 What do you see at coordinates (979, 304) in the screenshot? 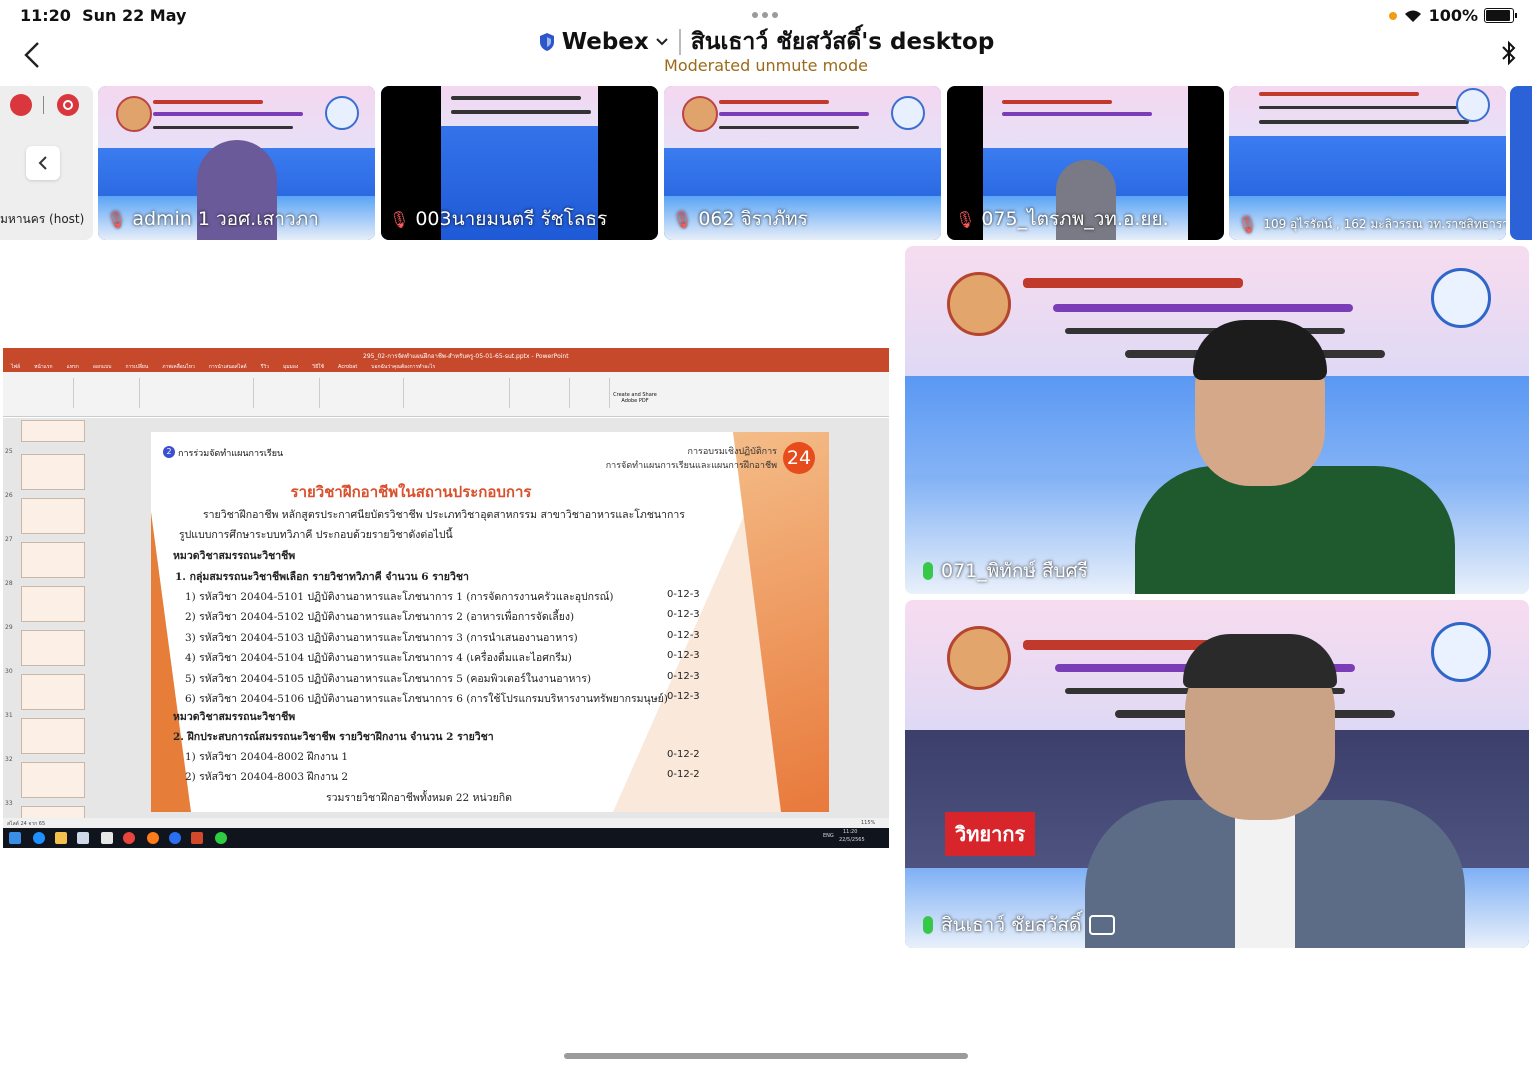
I see `school-logo` at bounding box center [979, 304].